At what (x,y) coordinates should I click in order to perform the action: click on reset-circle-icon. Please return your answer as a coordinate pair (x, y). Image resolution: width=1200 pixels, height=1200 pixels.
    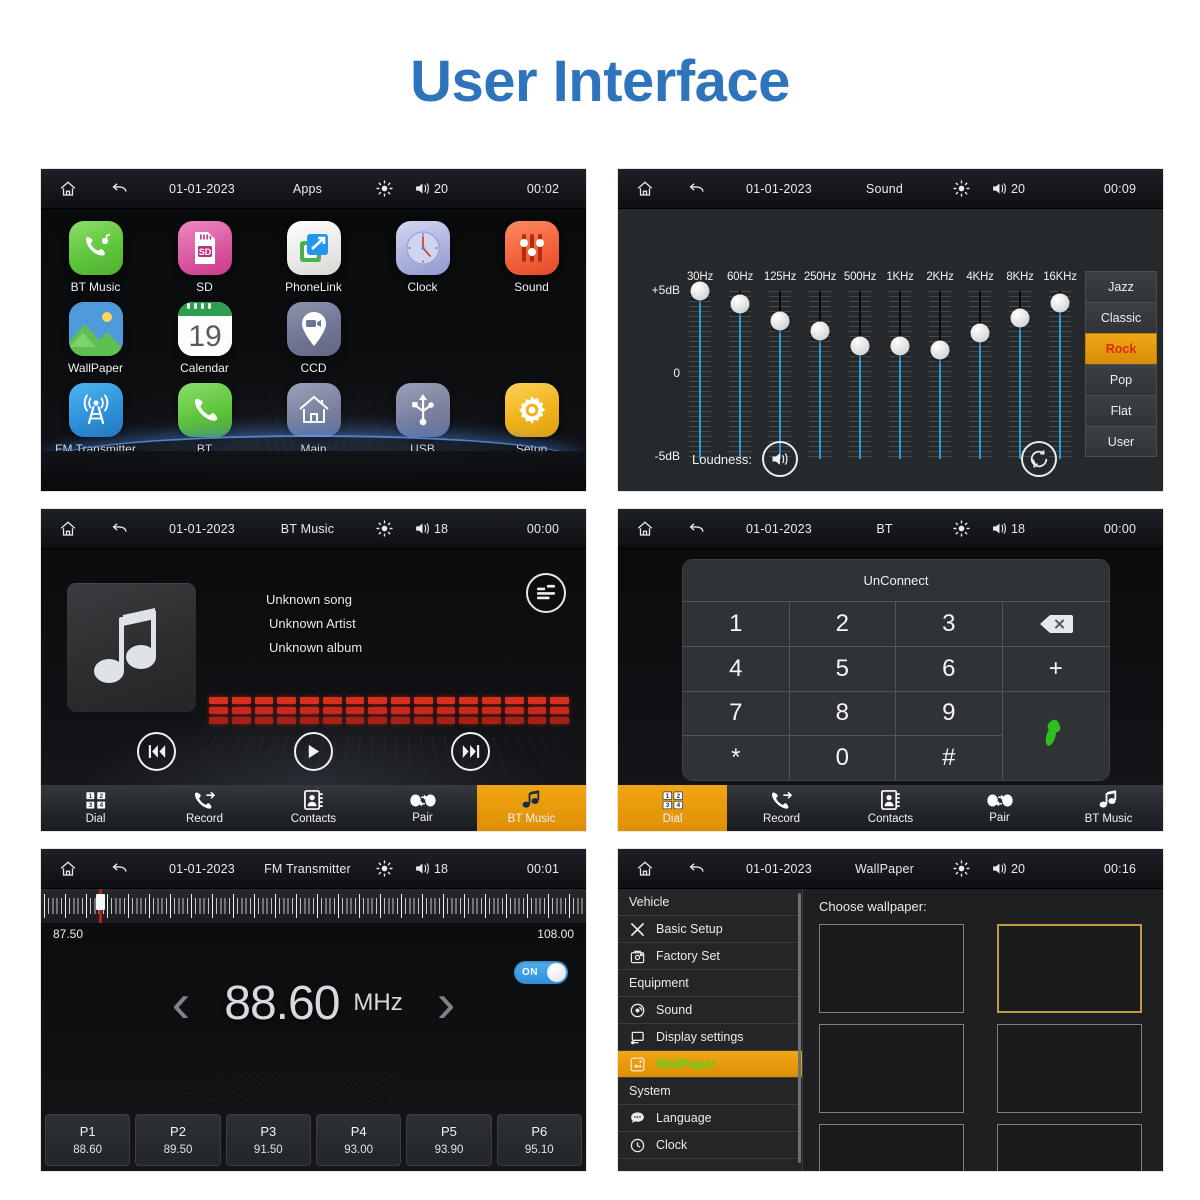
    Looking at the image, I should click on (1039, 459).